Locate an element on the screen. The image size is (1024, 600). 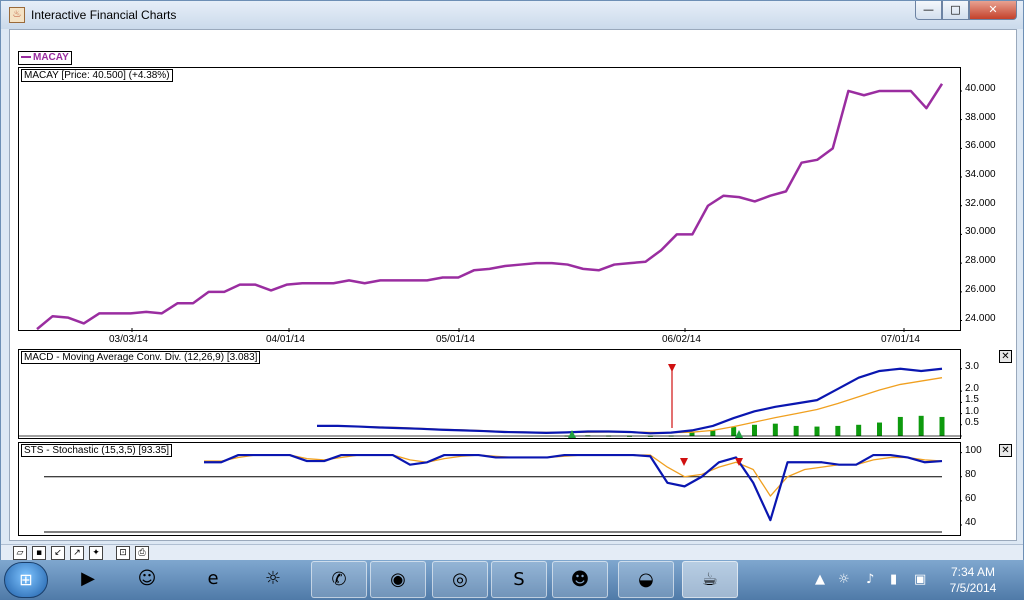
open-icon: ▱ is located at coordinates (20, 553).